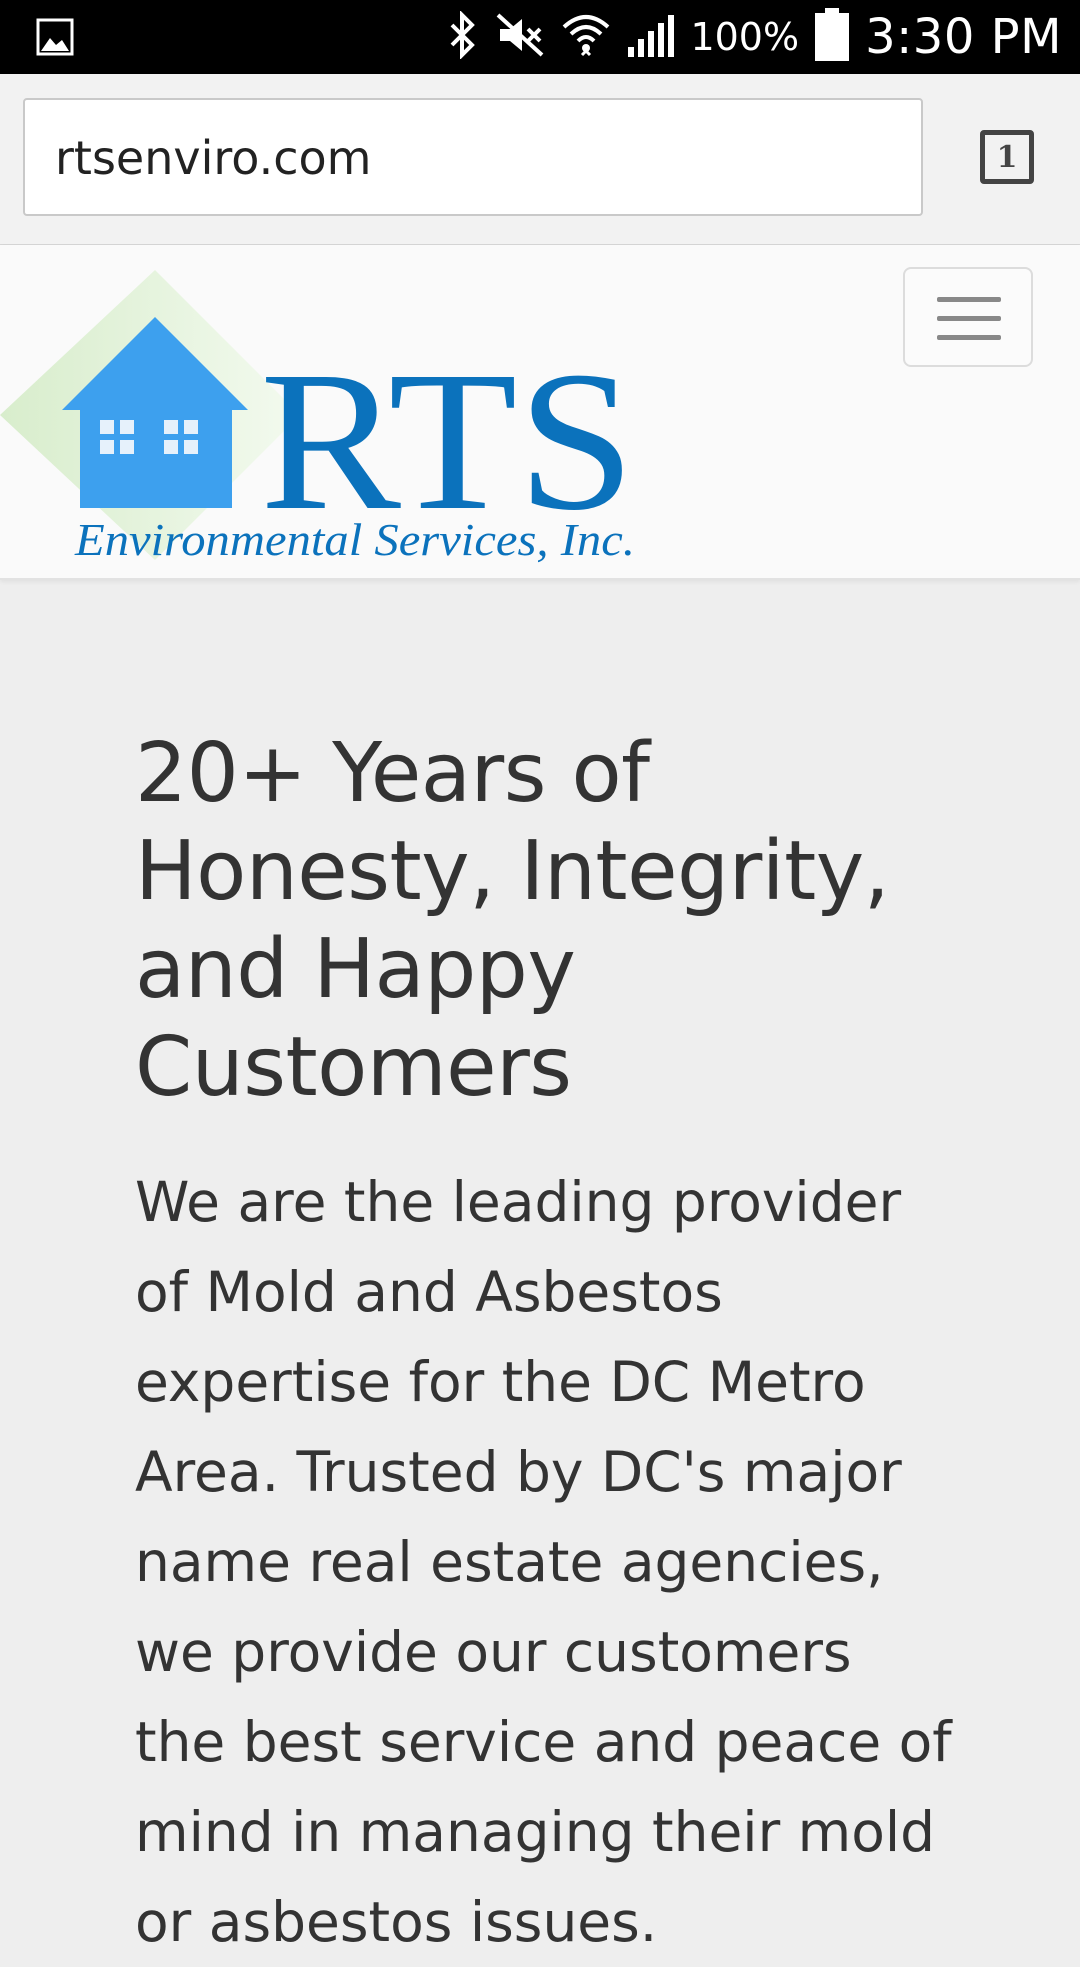 The width and height of the screenshot is (1080, 1967). I want to click on wifi-icon, so click(586, 37).